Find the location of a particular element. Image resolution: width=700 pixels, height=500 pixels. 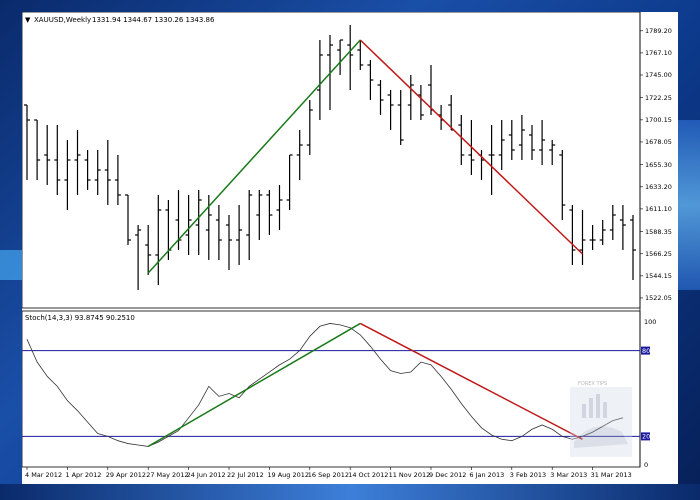

stoch-level-label: 80 is located at coordinates (646, 351).